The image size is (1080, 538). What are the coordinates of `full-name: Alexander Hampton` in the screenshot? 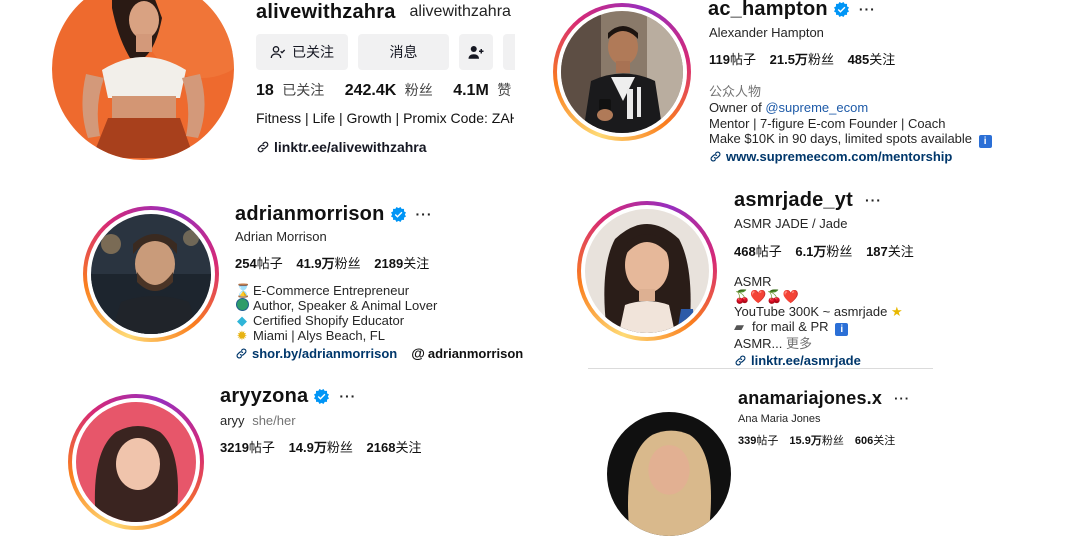 It's located at (766, 32).